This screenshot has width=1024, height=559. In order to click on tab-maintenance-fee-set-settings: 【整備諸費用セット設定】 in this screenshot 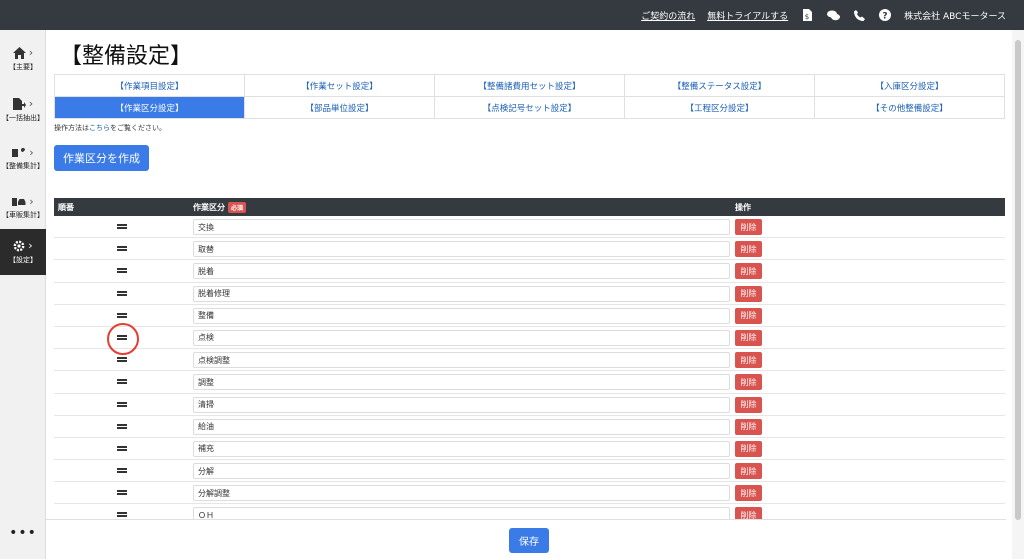, I will do `click(530, 86)`.